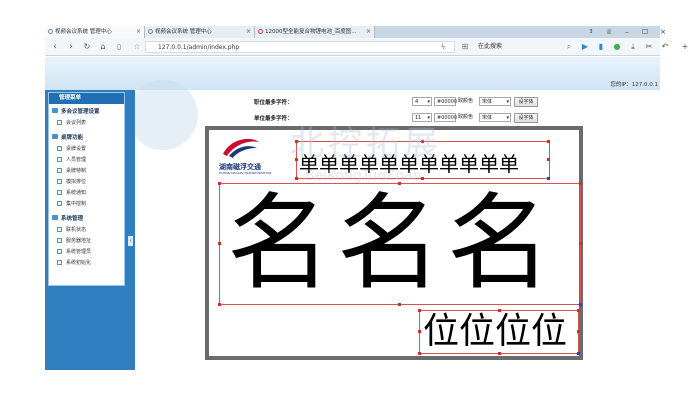 The height and width of the screenshot is (394, 700). What do you see at coordinates (591, 32) in the screenshot?
I see `tab-count-badge: 3` at bounding box center [591, 32].